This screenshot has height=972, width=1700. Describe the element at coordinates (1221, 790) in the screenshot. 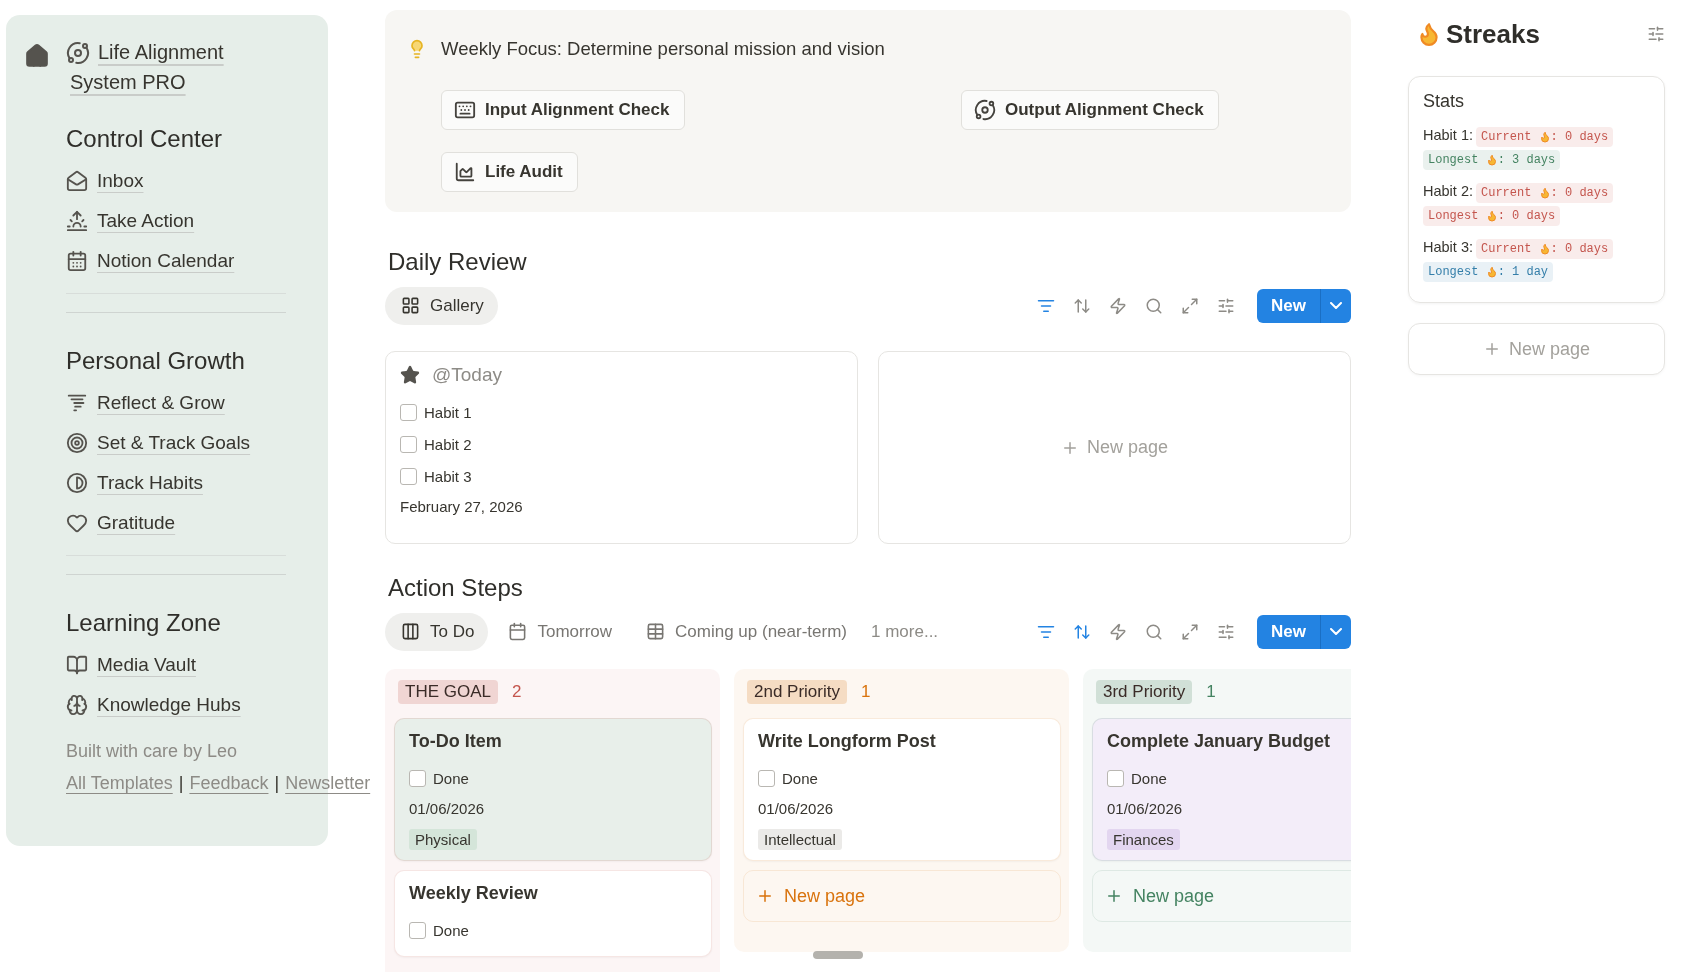

I see `board-card: Complete January Budget Done 01/06/2026 Finances` at that location.